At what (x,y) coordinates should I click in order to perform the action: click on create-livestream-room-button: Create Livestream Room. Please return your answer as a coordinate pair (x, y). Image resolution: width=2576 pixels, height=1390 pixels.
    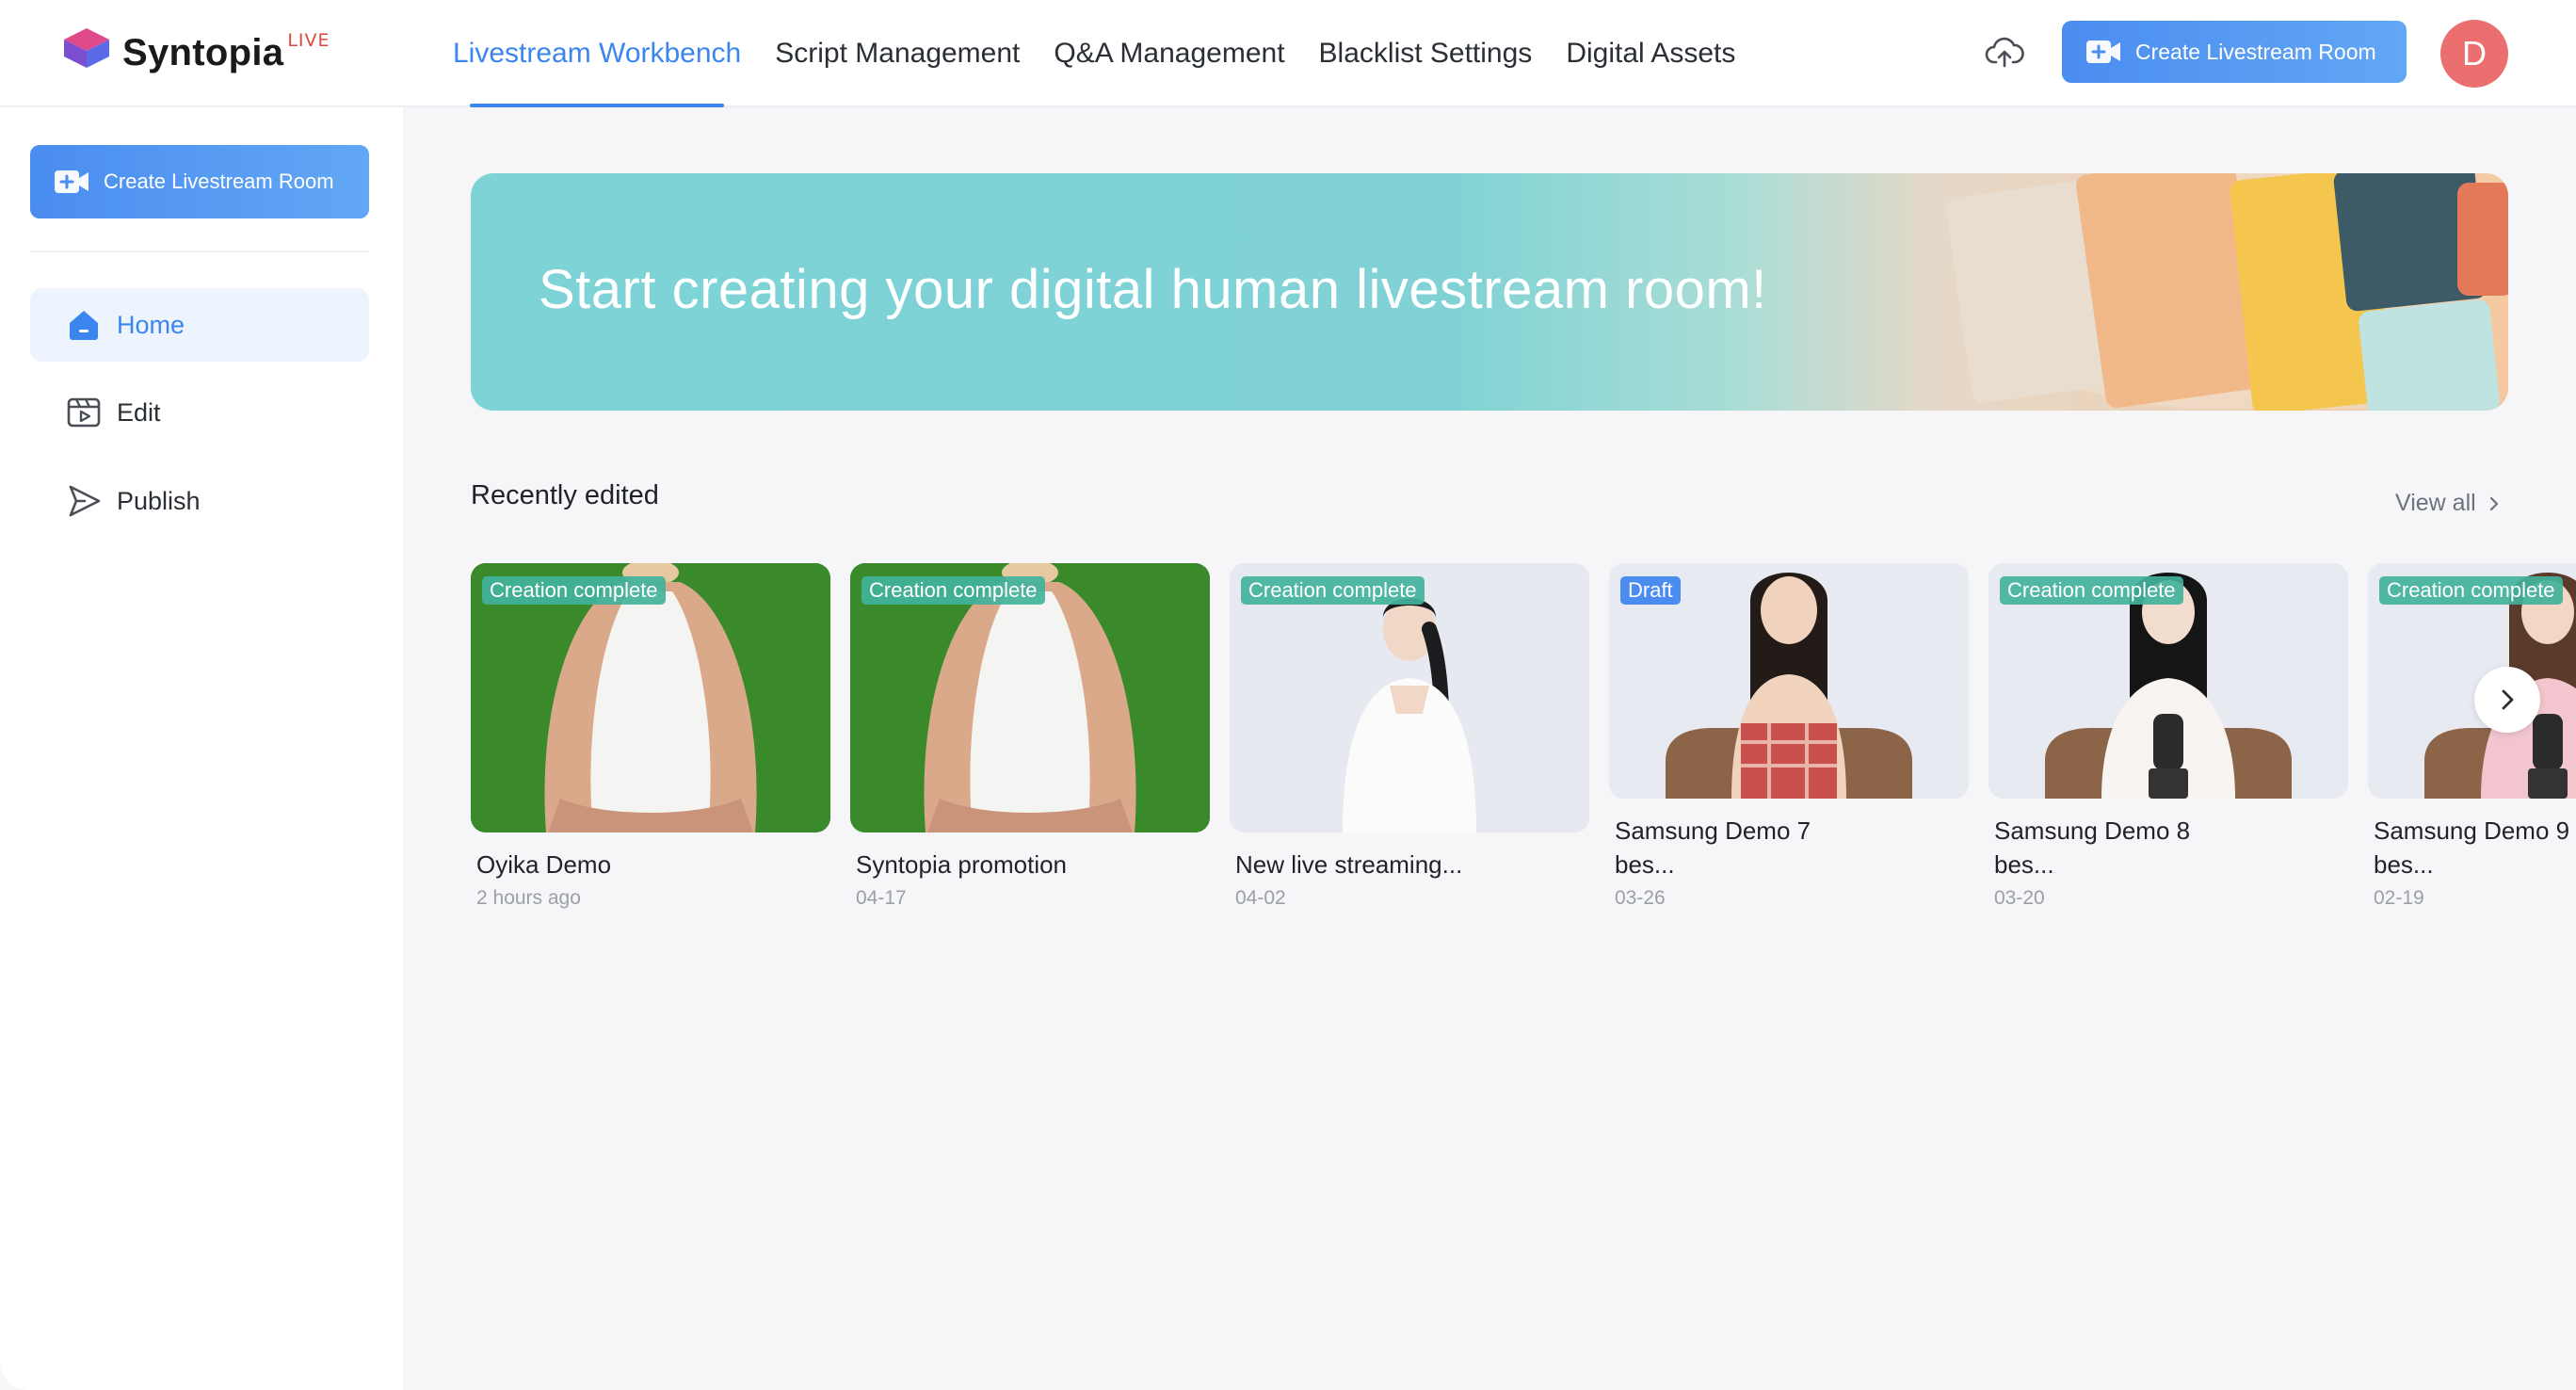
    Looking at the image, I should click on (2234, 52).